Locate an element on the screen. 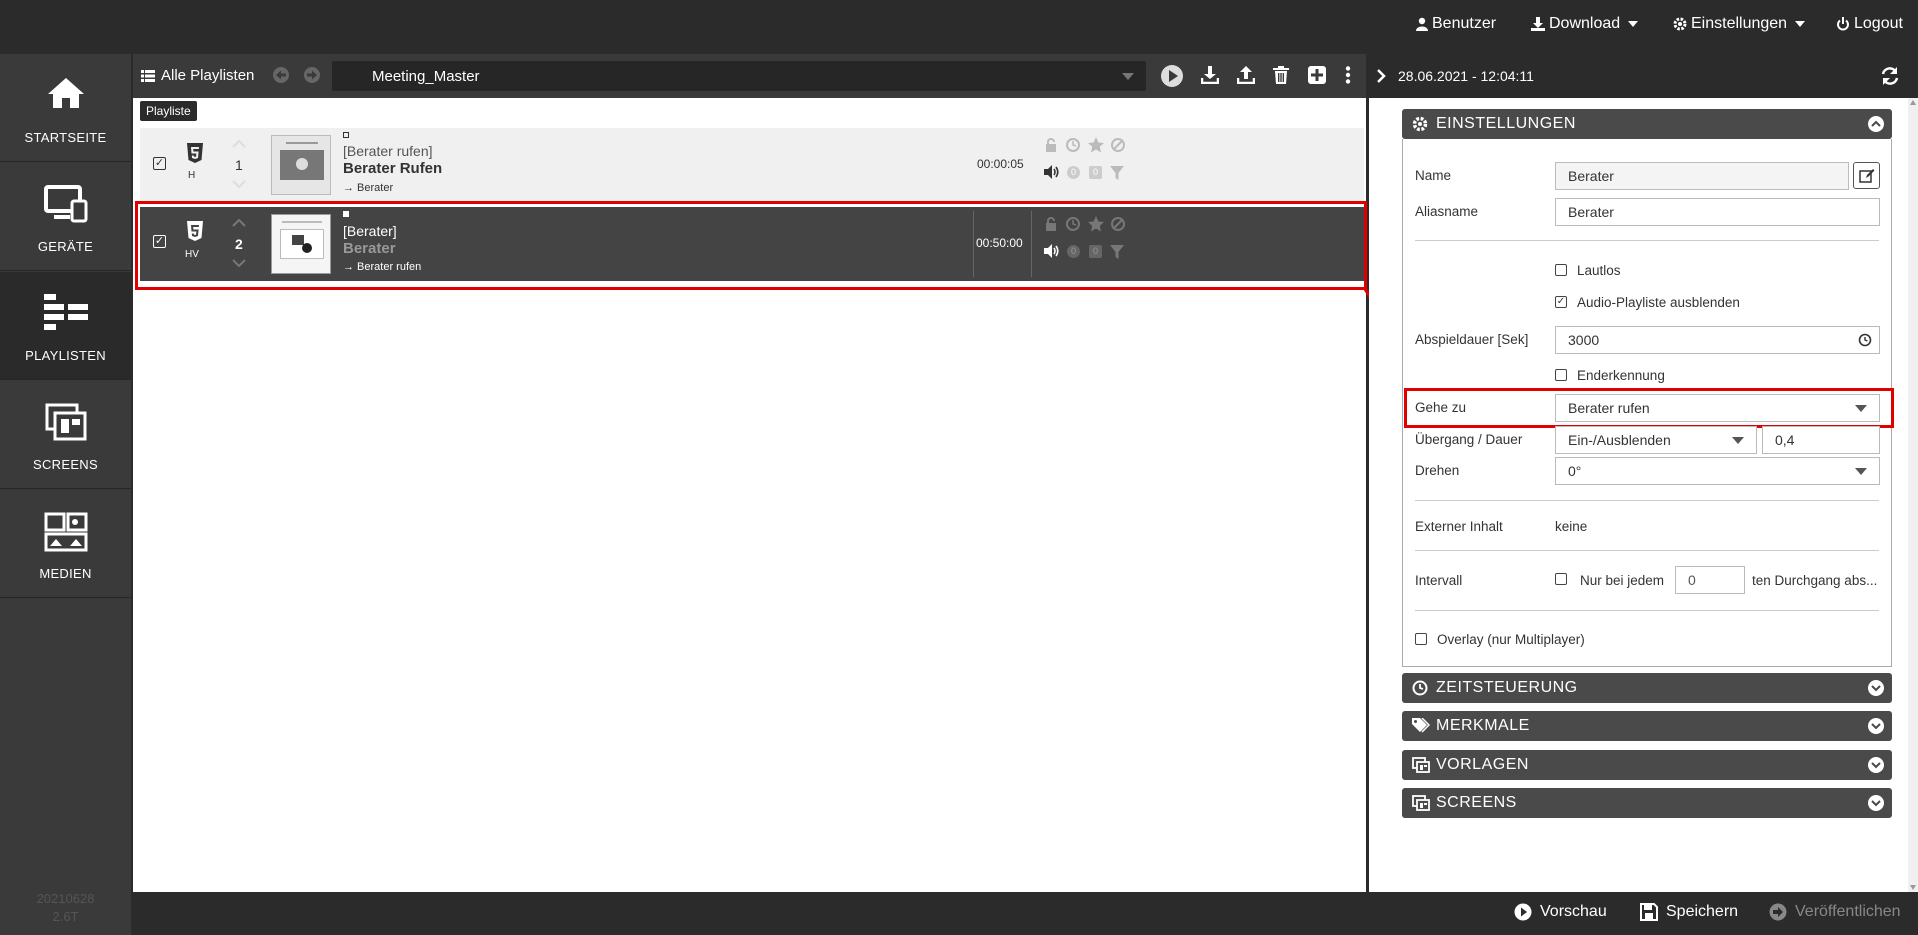  sidebar-item-label: MEDIEN is located at coordinates (65, 573).